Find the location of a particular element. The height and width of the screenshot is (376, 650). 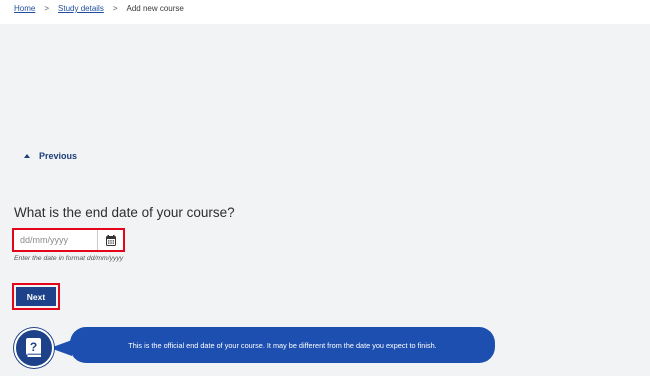

breadcrumb-current: Add new course is located at coordinates (155, 8).